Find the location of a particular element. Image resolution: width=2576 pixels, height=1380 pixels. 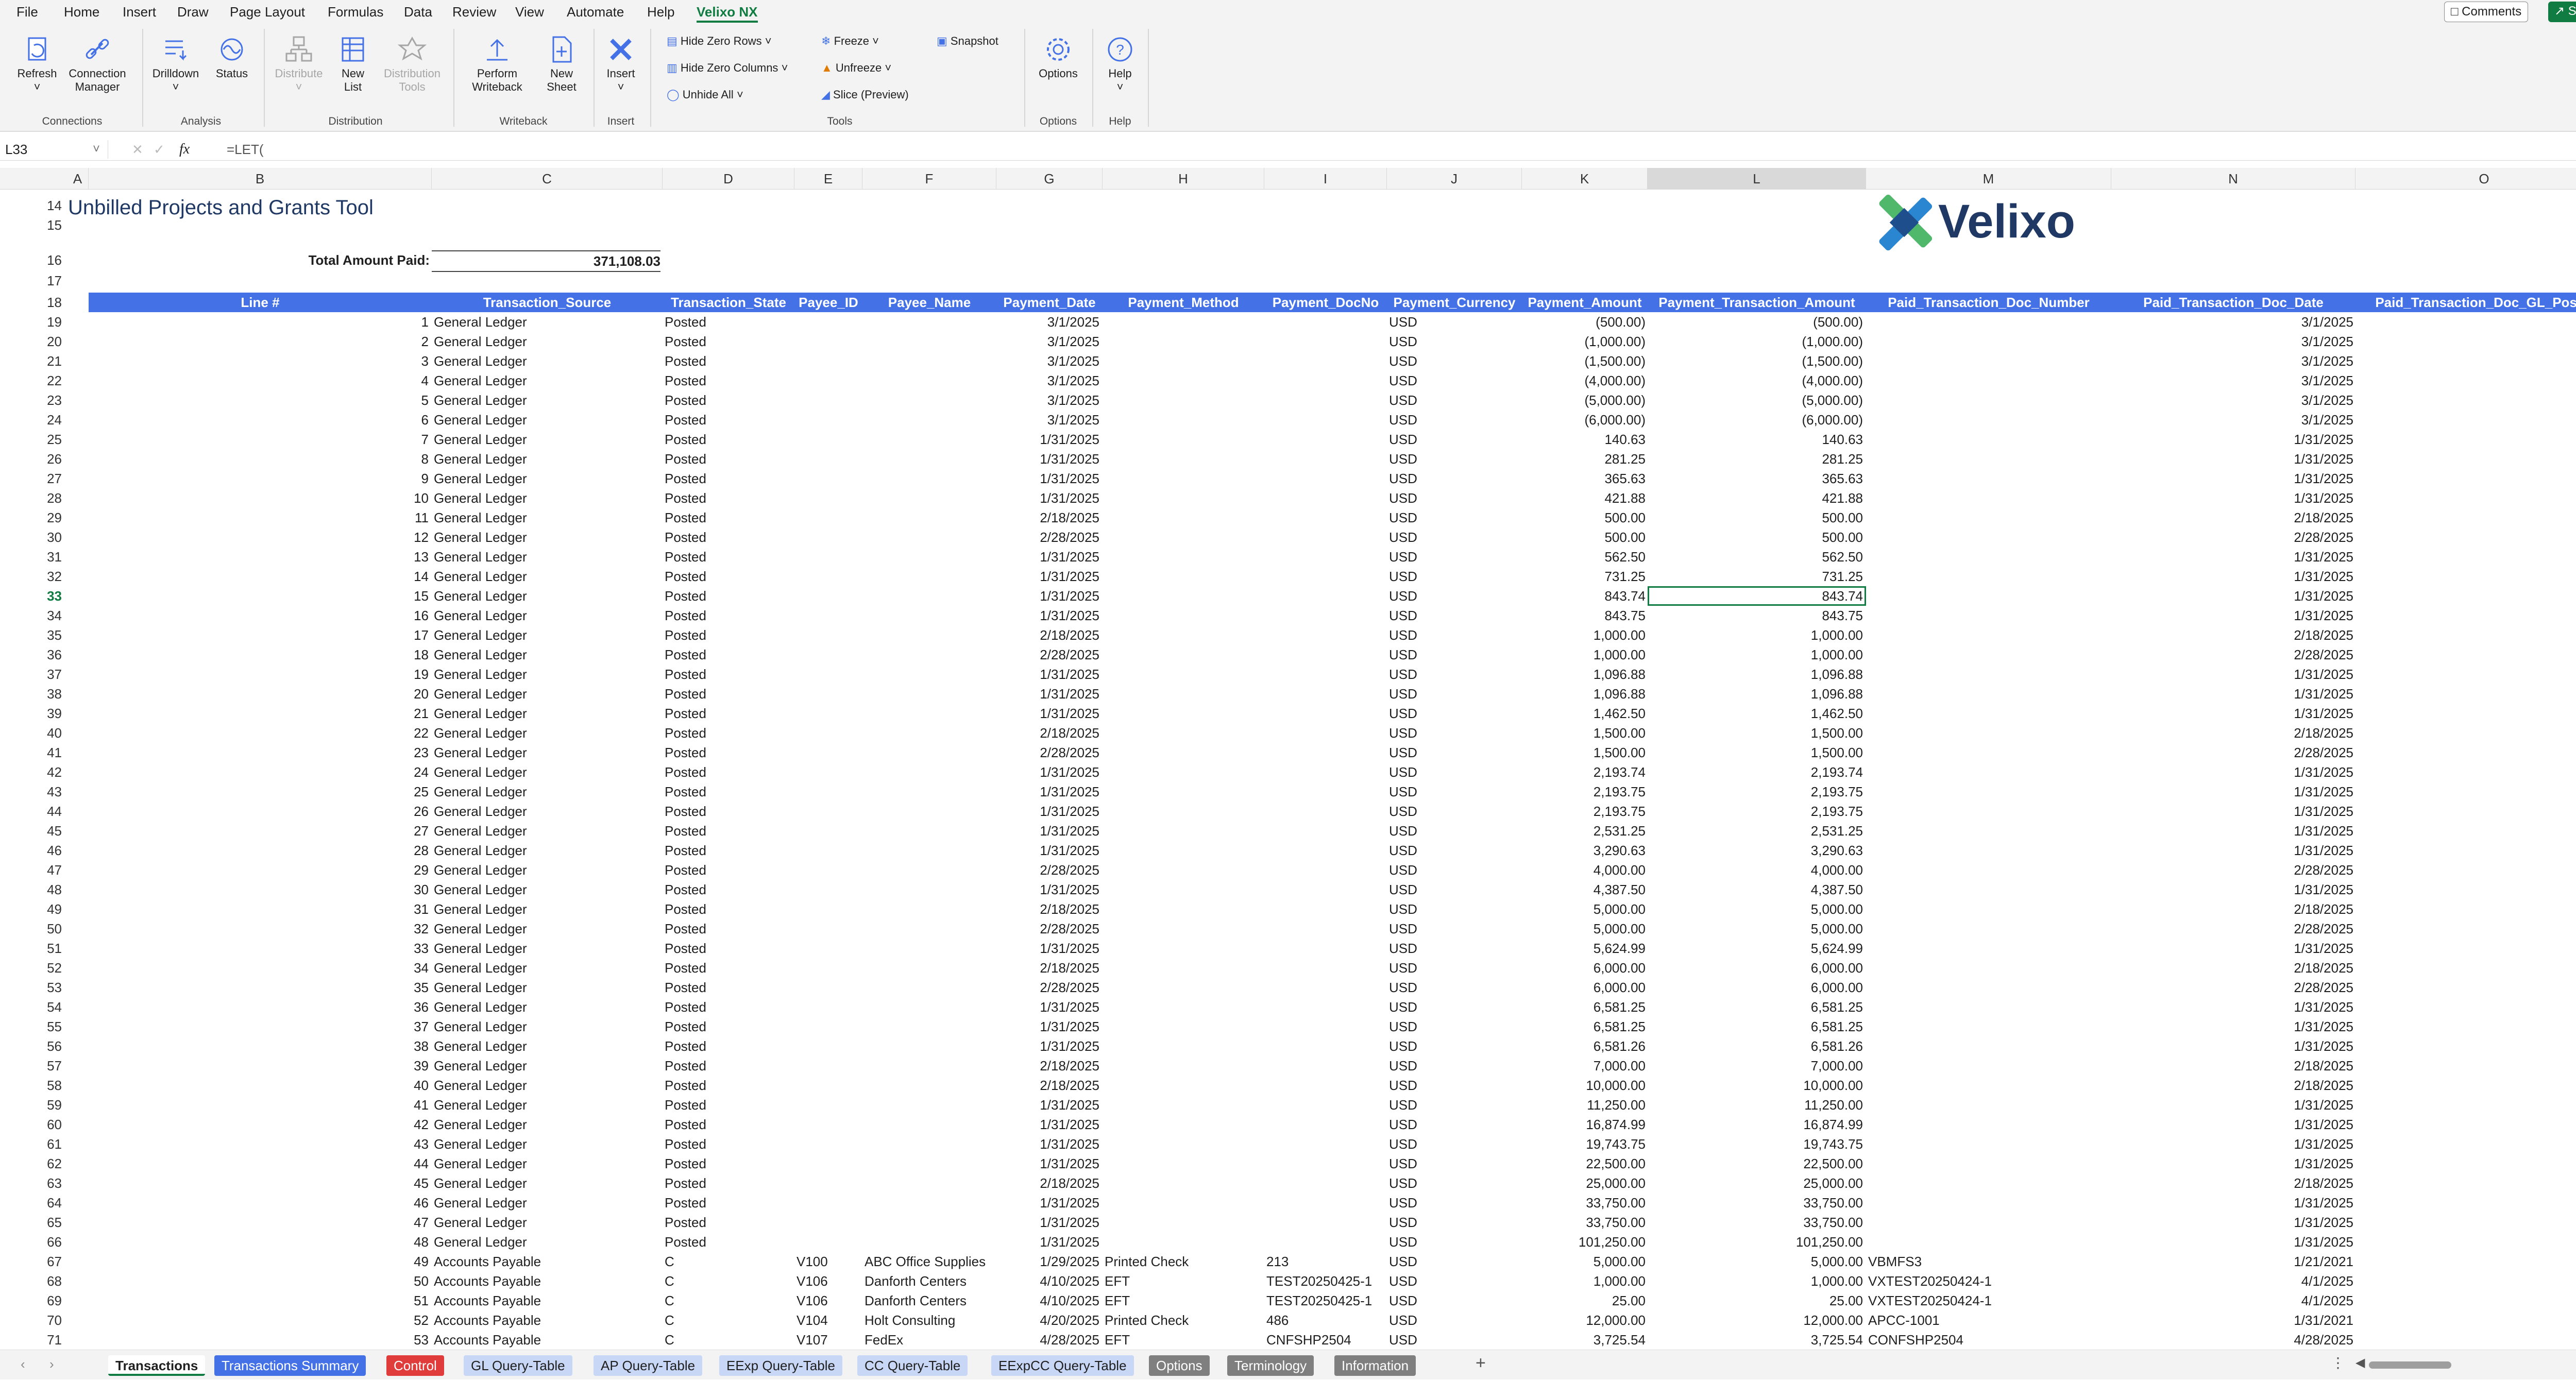

drilldown-button: Drilldown ˅ is located at coordinates (175, 64).